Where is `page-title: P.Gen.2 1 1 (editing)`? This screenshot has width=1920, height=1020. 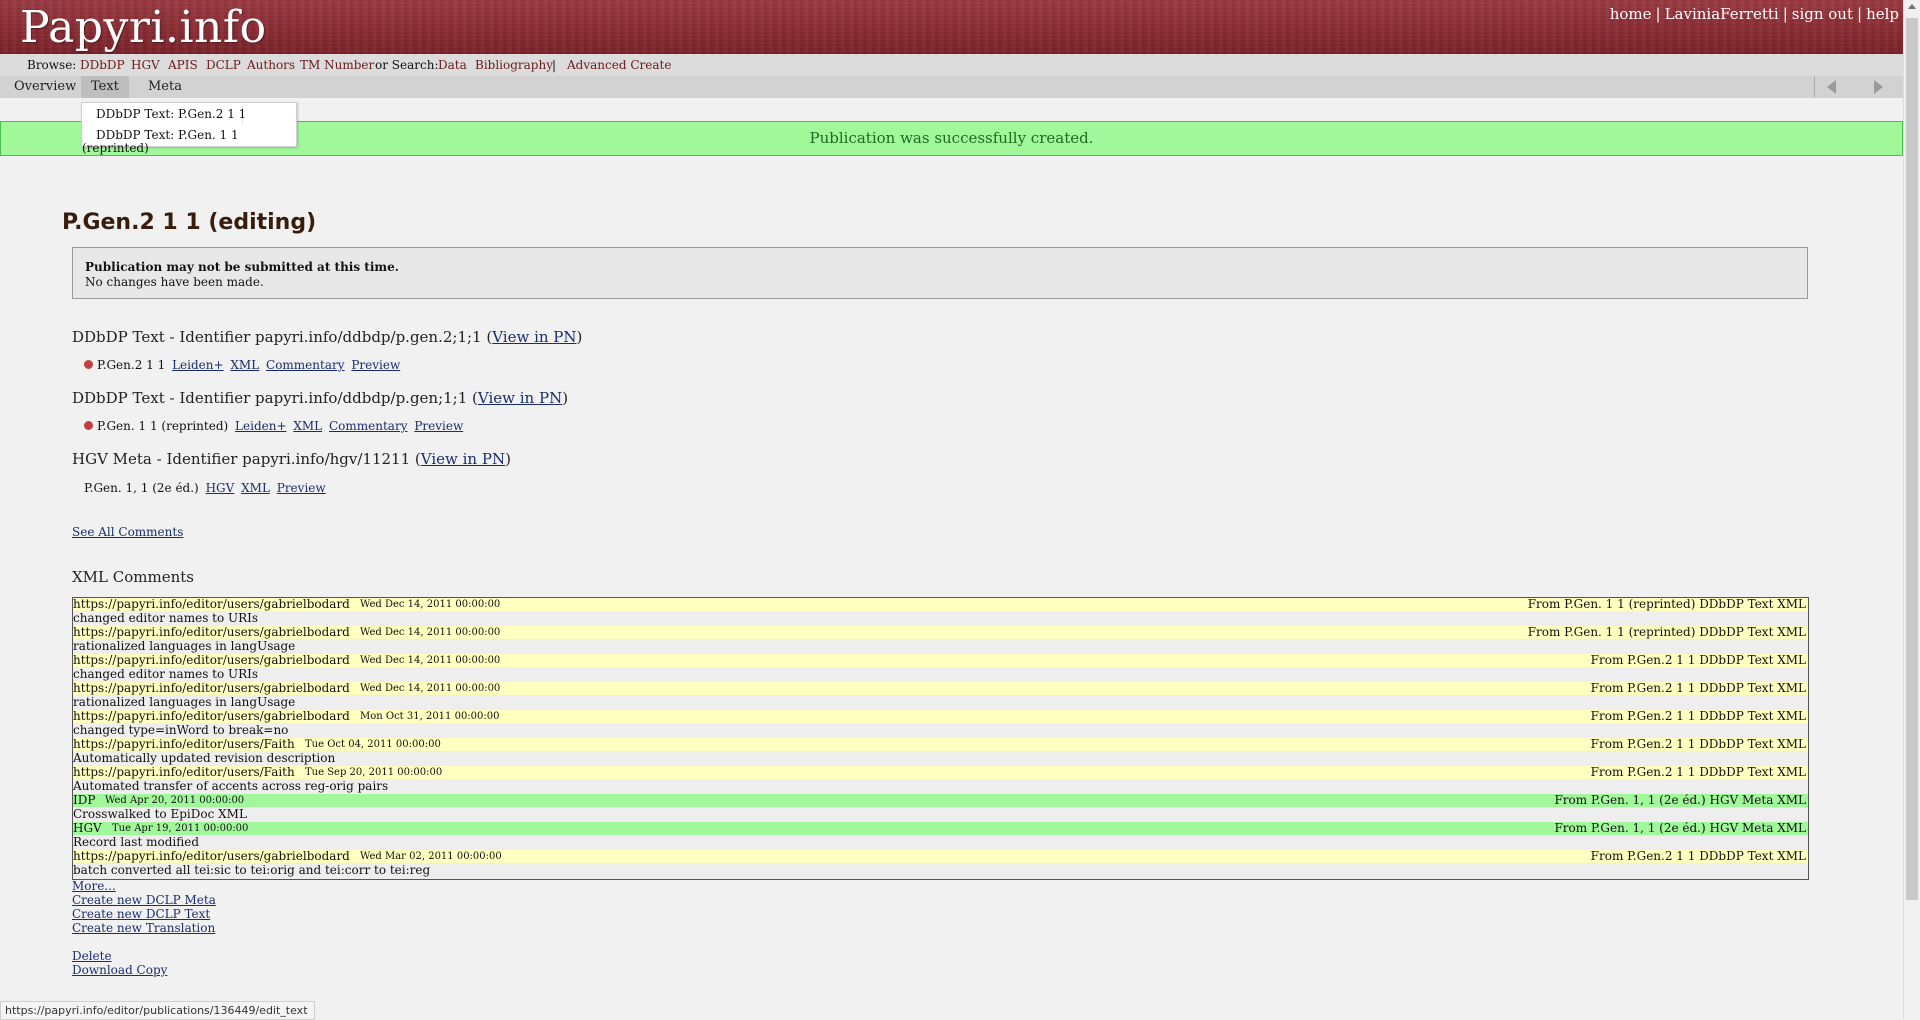
page-title: P.Gen.2 1 1 (editing) is located at coordinates (189, 222).